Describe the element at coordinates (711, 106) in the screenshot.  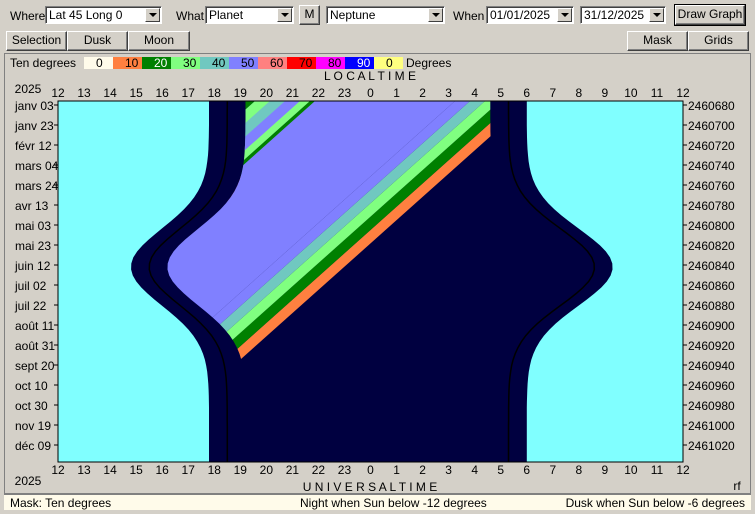
I see `jd-label: 2460680` at that location.